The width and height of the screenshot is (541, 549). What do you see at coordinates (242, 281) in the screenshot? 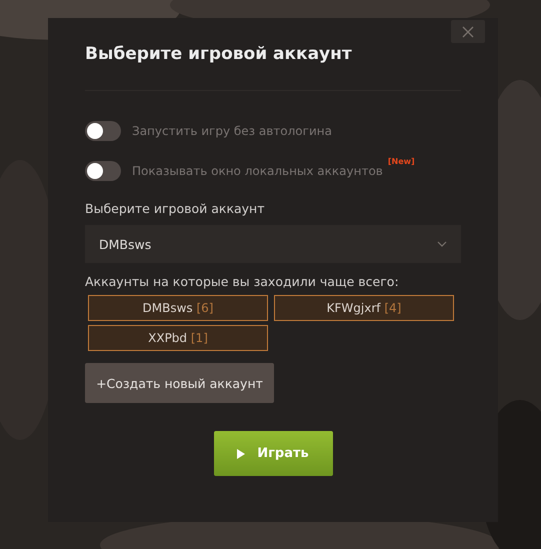
I see `section-label: Аккаунты на которые вы заходили чаще всего:` at bounding box center [242, 281].